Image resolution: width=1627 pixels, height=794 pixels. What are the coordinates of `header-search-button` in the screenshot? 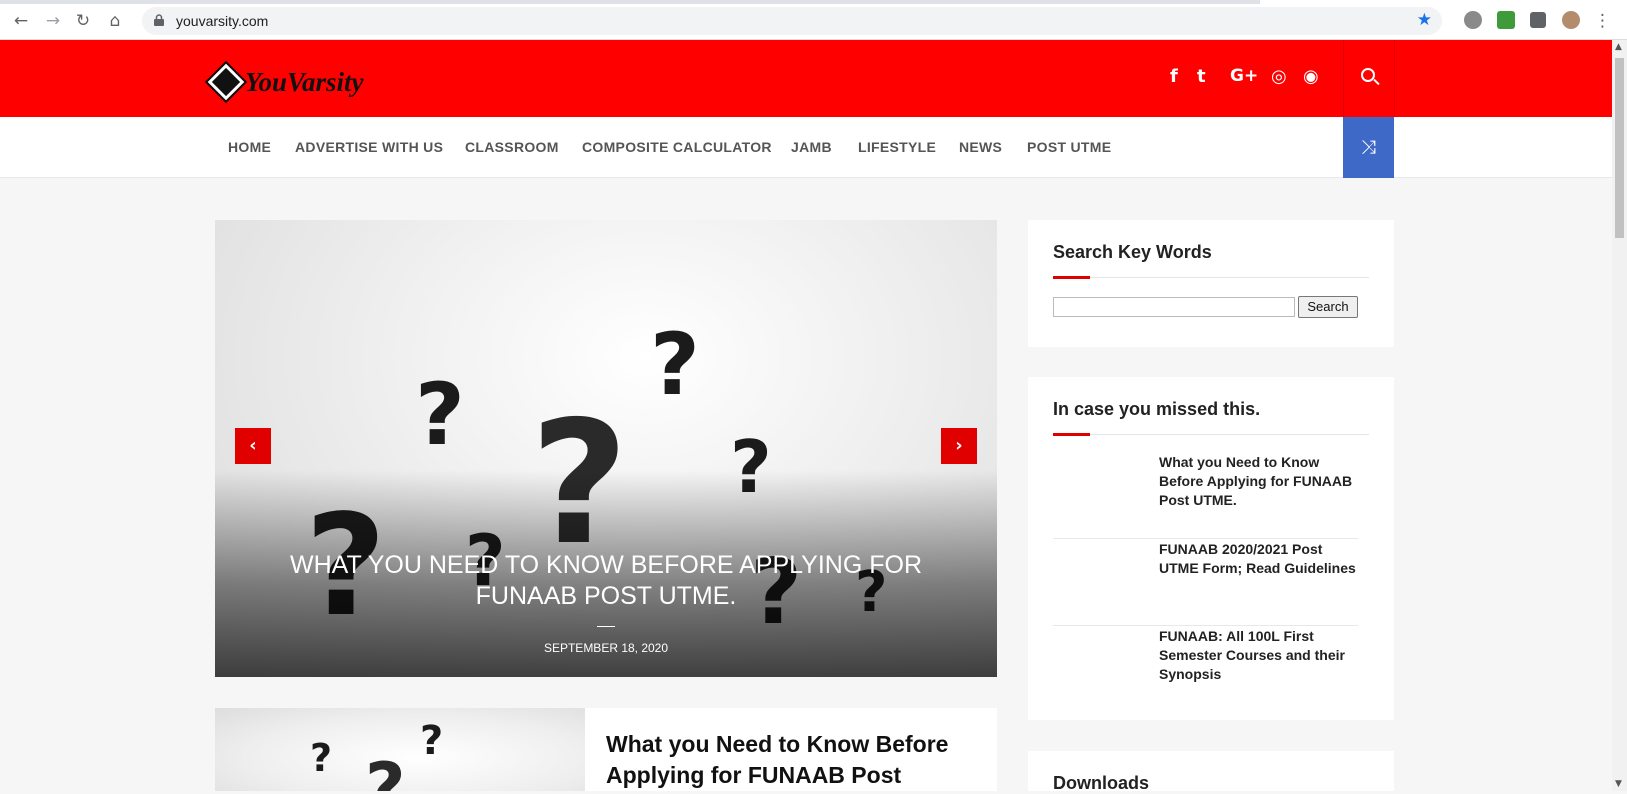 It's located at (1369, 78).